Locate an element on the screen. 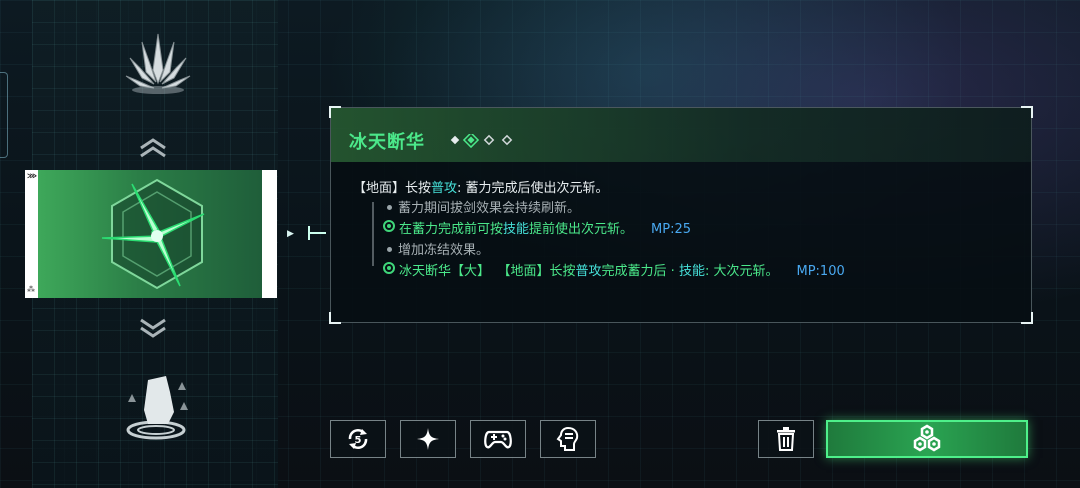 The image size is (1080, 488). chevron-up-icon is located at coordinates (153, 148).